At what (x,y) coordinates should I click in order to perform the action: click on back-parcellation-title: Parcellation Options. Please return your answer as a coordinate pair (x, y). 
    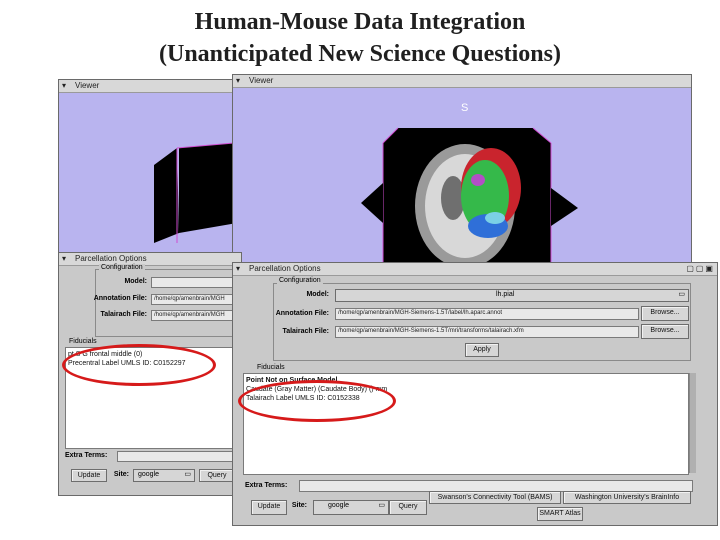
    Looking at the image, I should click on (111, 258).